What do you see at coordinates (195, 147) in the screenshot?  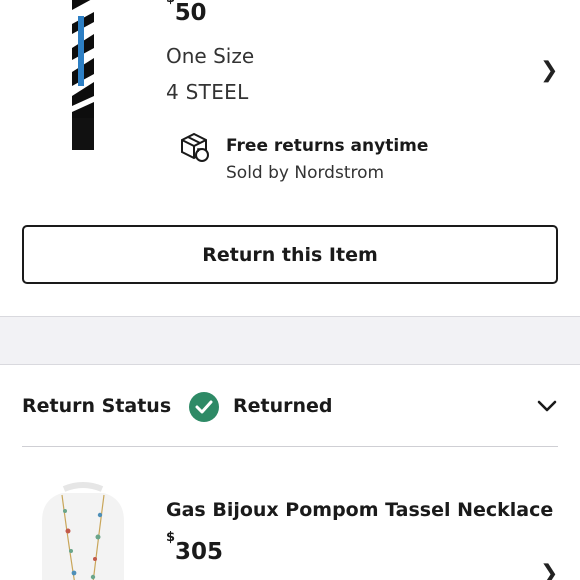 I see `returns-box-icon` at bounding box center [195, 147].